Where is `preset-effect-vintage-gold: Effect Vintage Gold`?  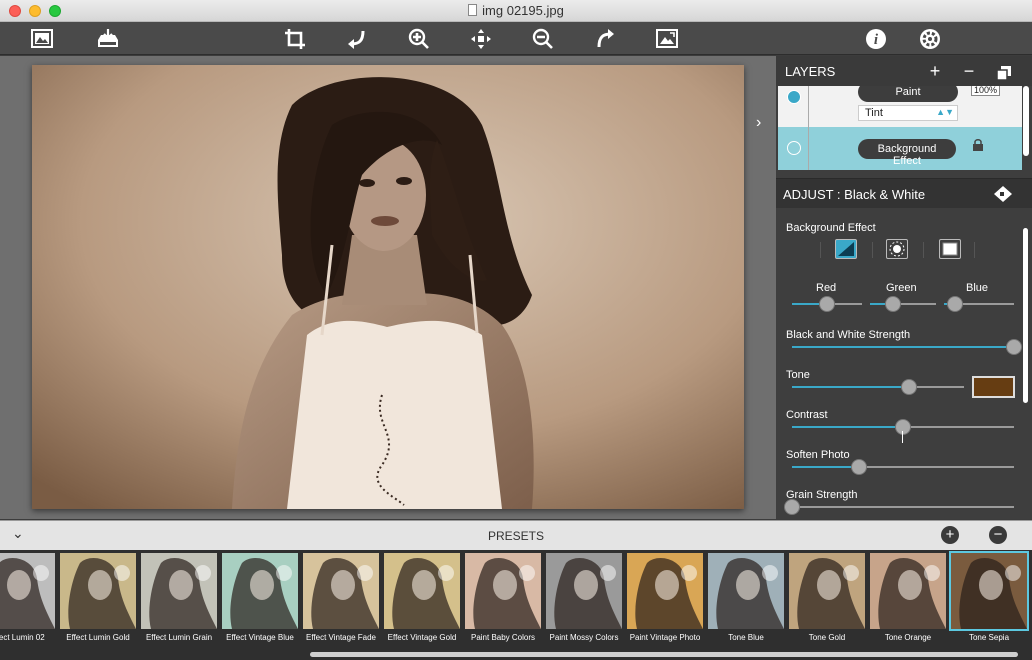
preset-effect-vintage-gold: Effect Vintage Gold is located at coordinates (422, 603).